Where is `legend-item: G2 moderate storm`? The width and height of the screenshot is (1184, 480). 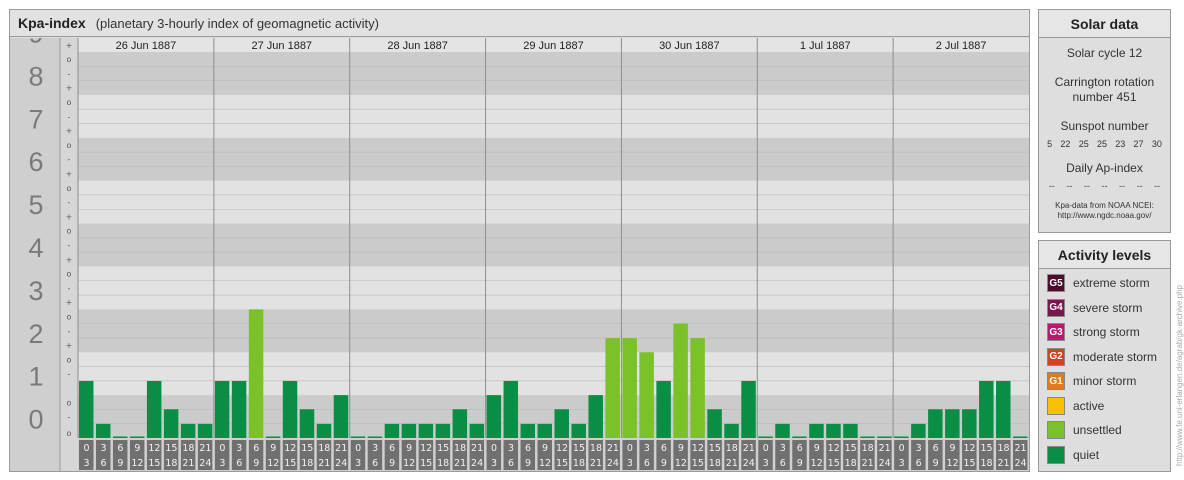 legend-item: G2 moderate storm is located at coordinates (1104, 357).